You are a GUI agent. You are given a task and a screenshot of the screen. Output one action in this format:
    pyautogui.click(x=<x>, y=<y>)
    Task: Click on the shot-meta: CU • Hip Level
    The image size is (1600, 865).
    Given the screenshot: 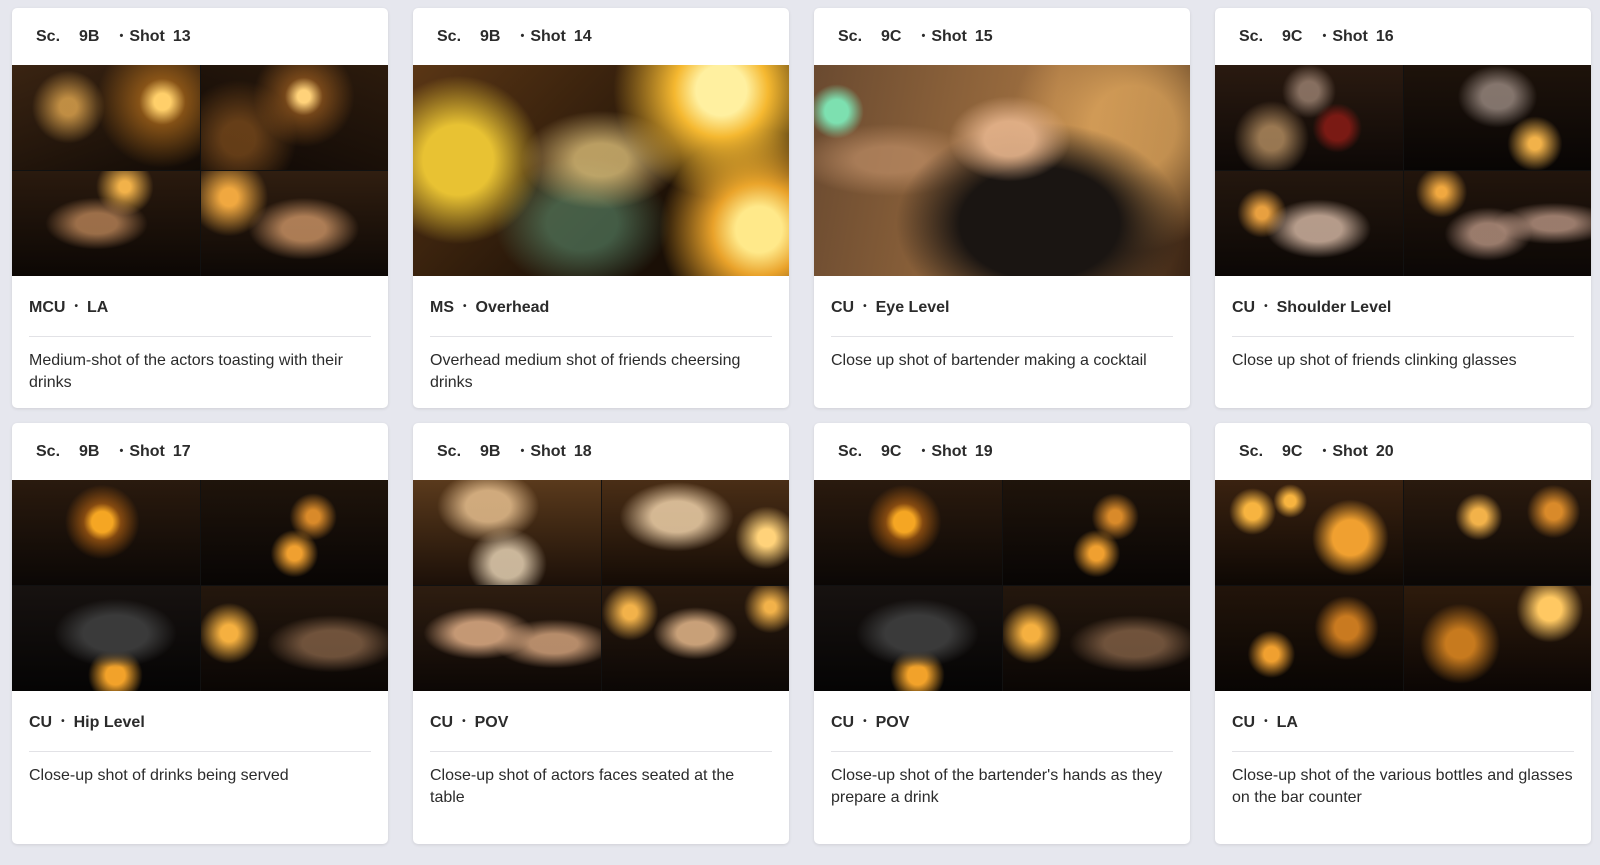 What is the action you would take?
    pyautogui.click(x=200, y=721)
    